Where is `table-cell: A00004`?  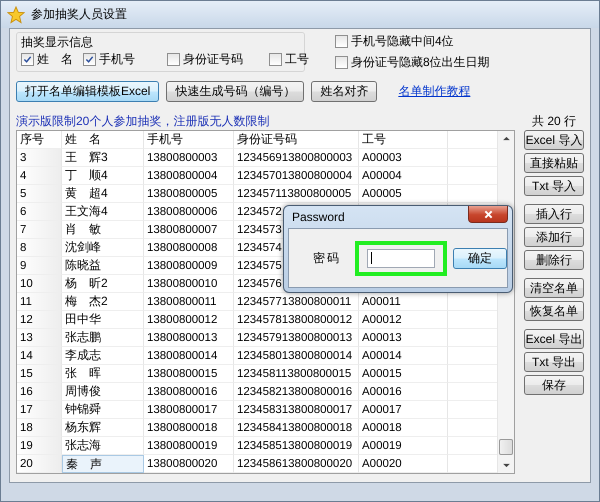
table-cell: A00004 is located at coordinates (403, 176).